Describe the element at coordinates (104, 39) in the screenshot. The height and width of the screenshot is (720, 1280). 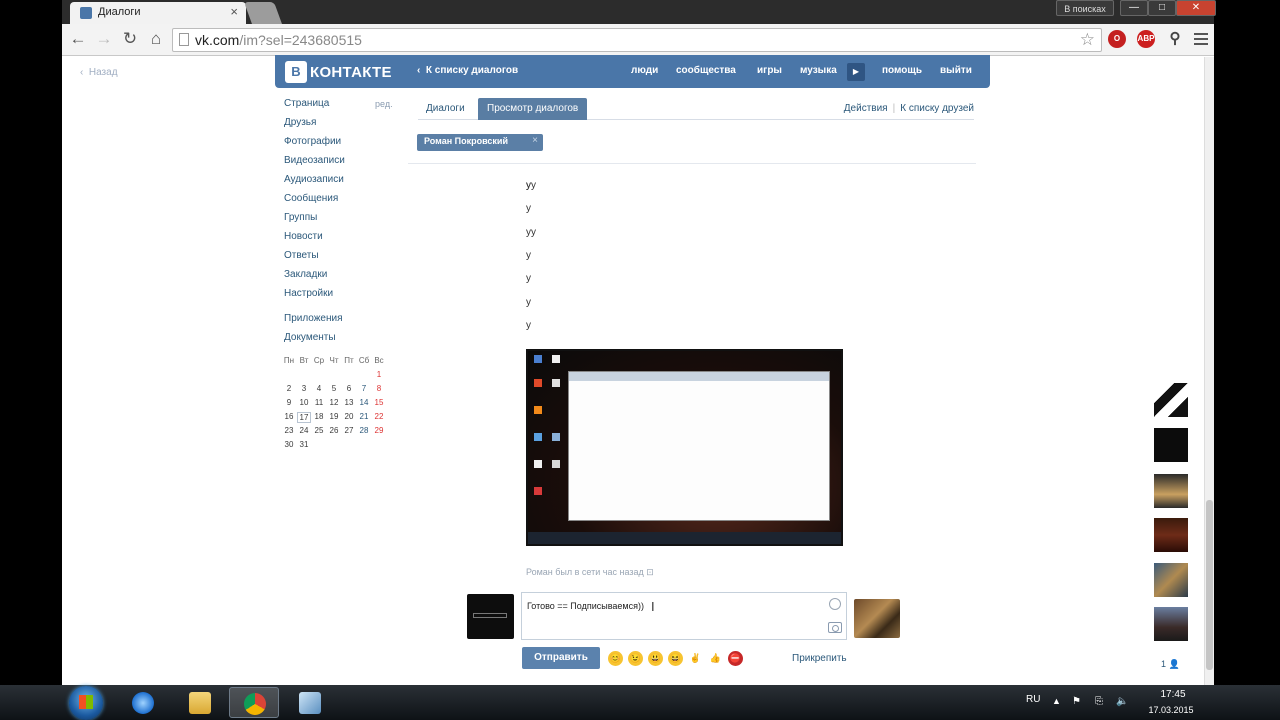
I see `forward-arrow-icon: →` at that location.